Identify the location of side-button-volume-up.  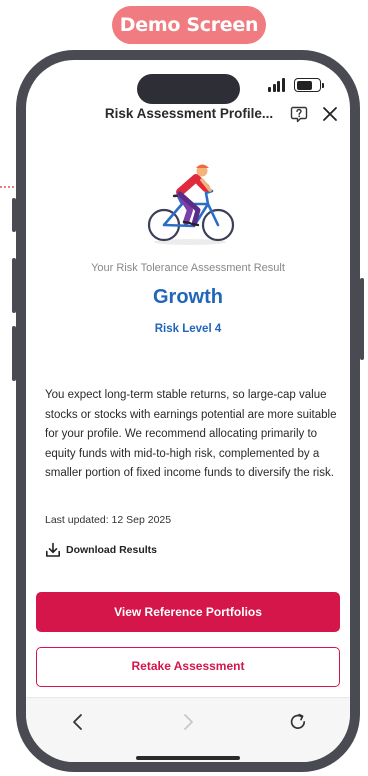
(14, 285).